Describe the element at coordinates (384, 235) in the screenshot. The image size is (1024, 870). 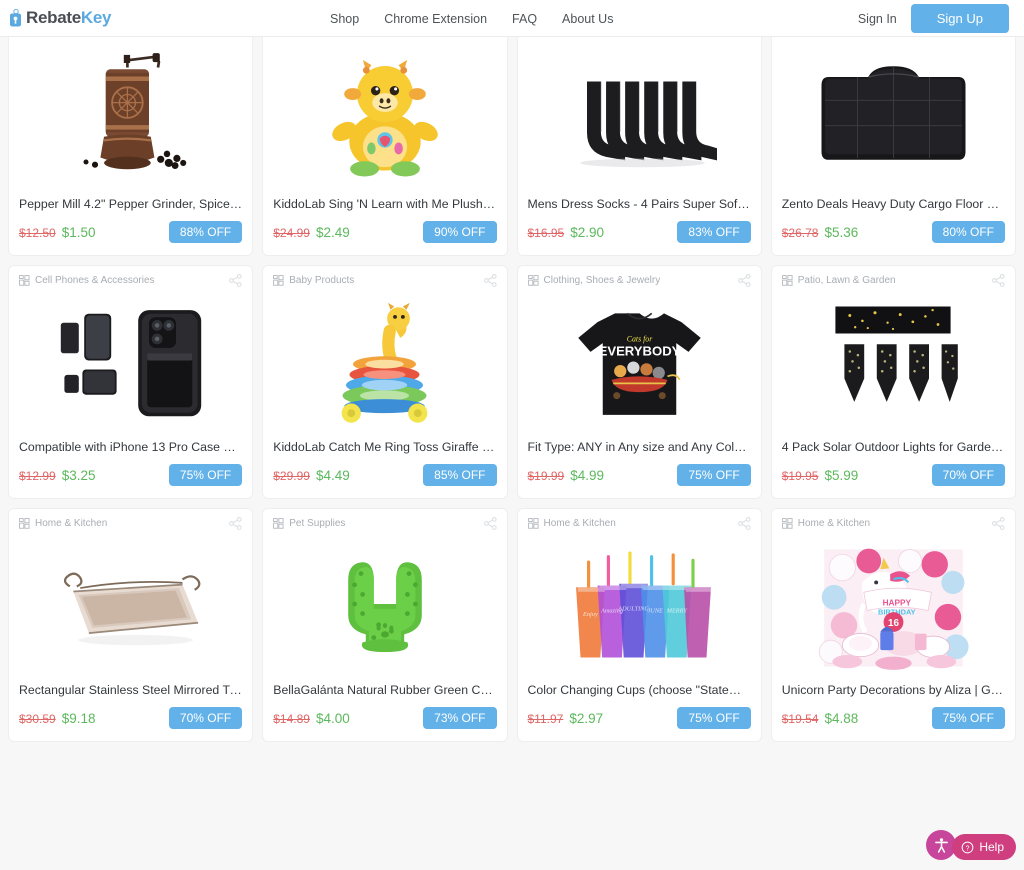
I see `product-price-row: $24.99 $2.49 90% OFF` at that location.